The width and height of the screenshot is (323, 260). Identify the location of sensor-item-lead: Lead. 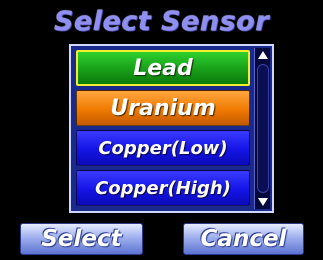
(163, 68).